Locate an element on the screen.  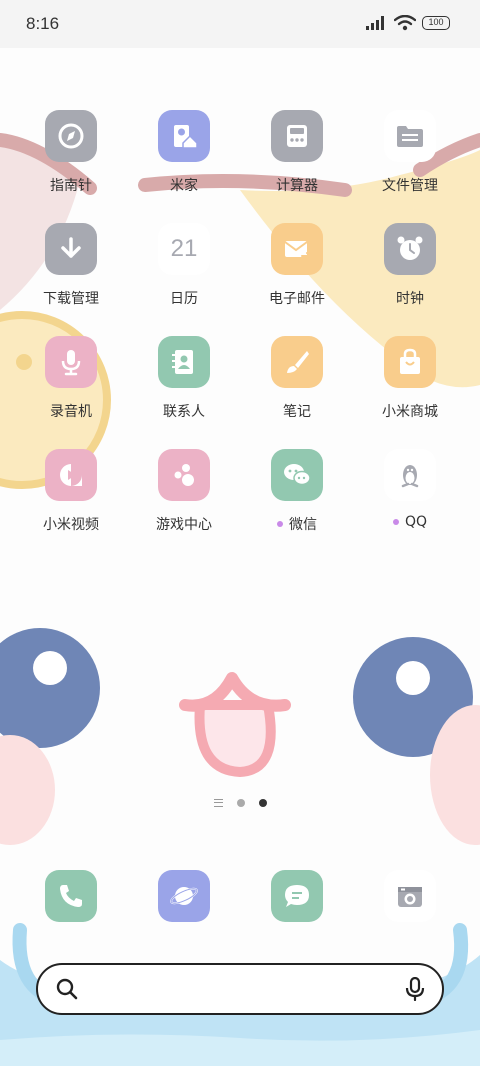
app-label: QQ is located at coordinates (410, 522).